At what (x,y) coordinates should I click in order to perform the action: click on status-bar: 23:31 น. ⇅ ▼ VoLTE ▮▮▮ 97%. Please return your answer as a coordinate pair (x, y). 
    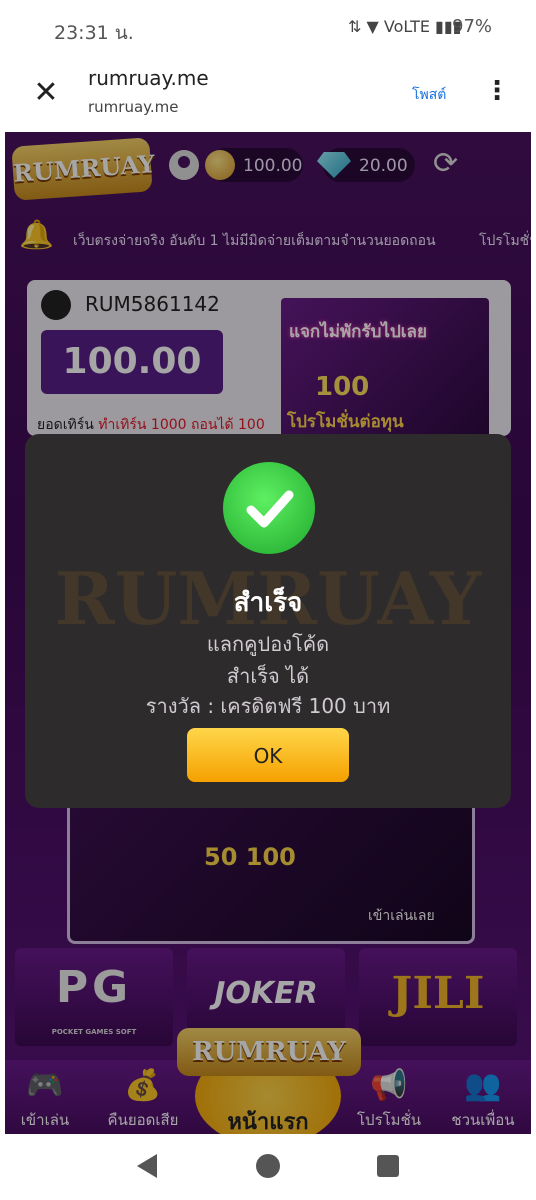
    Looking at the image, I should click on (268, 28).